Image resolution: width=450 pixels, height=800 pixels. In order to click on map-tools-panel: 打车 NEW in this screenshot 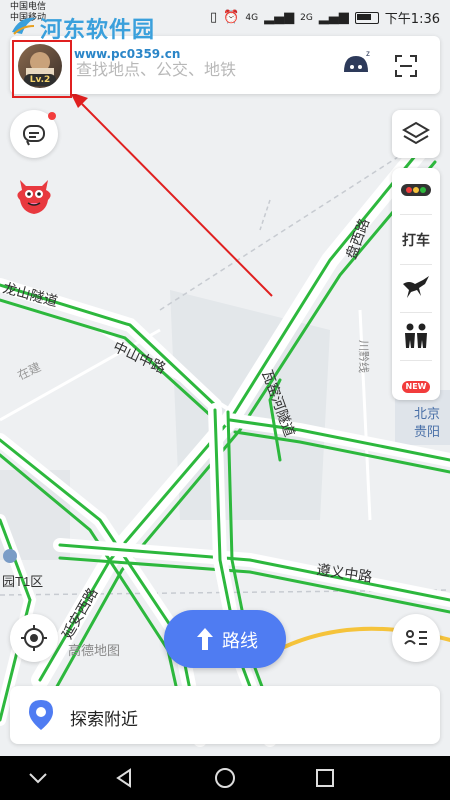, I will do `click(416, 284)`.